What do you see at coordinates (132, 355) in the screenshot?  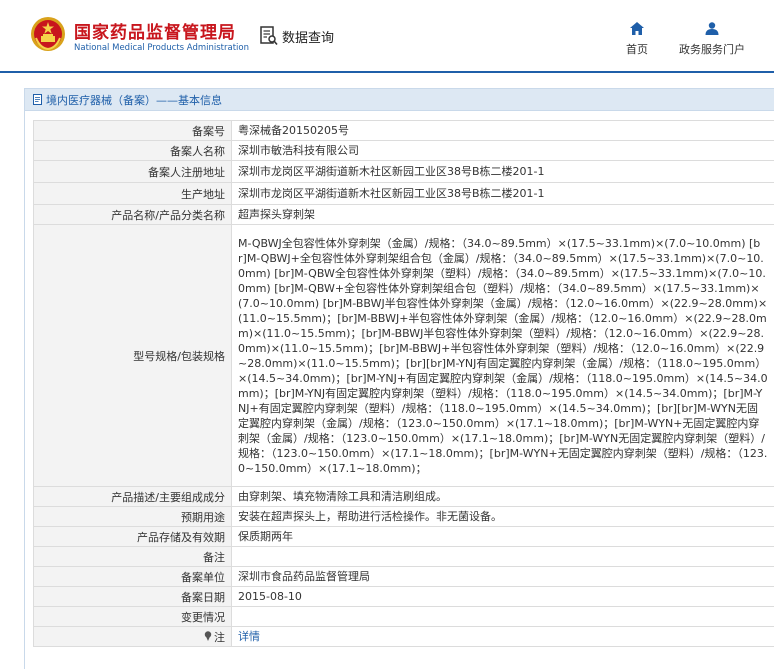 I see `row-label: 型号规格/包装规格` at bounding box center [132, 355].